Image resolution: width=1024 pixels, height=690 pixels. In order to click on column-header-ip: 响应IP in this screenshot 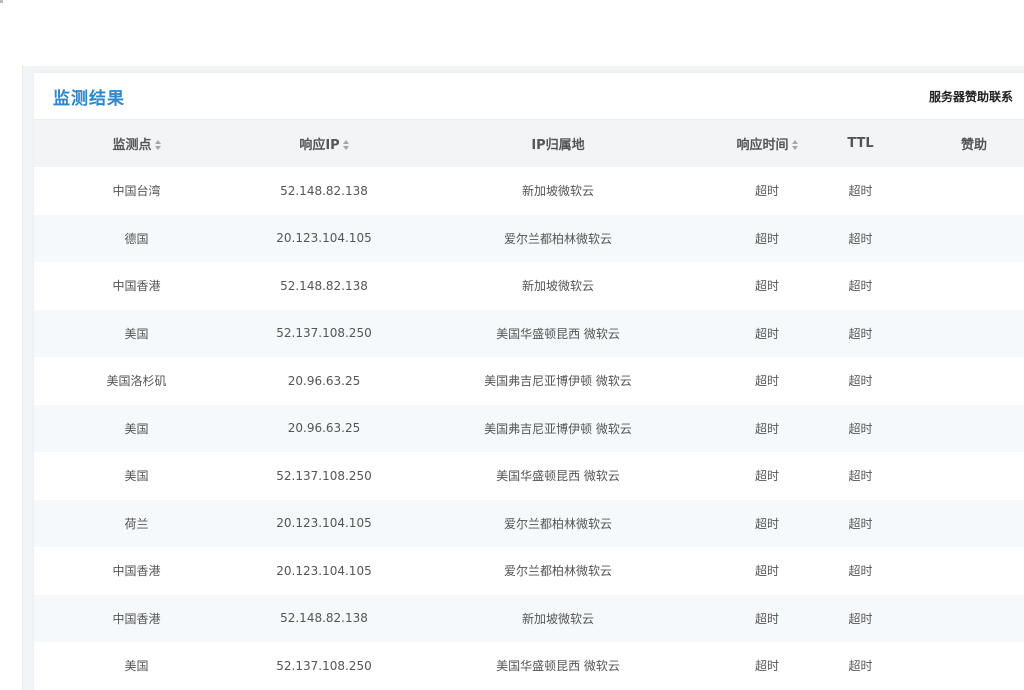, I will do `click(324, 143)`.